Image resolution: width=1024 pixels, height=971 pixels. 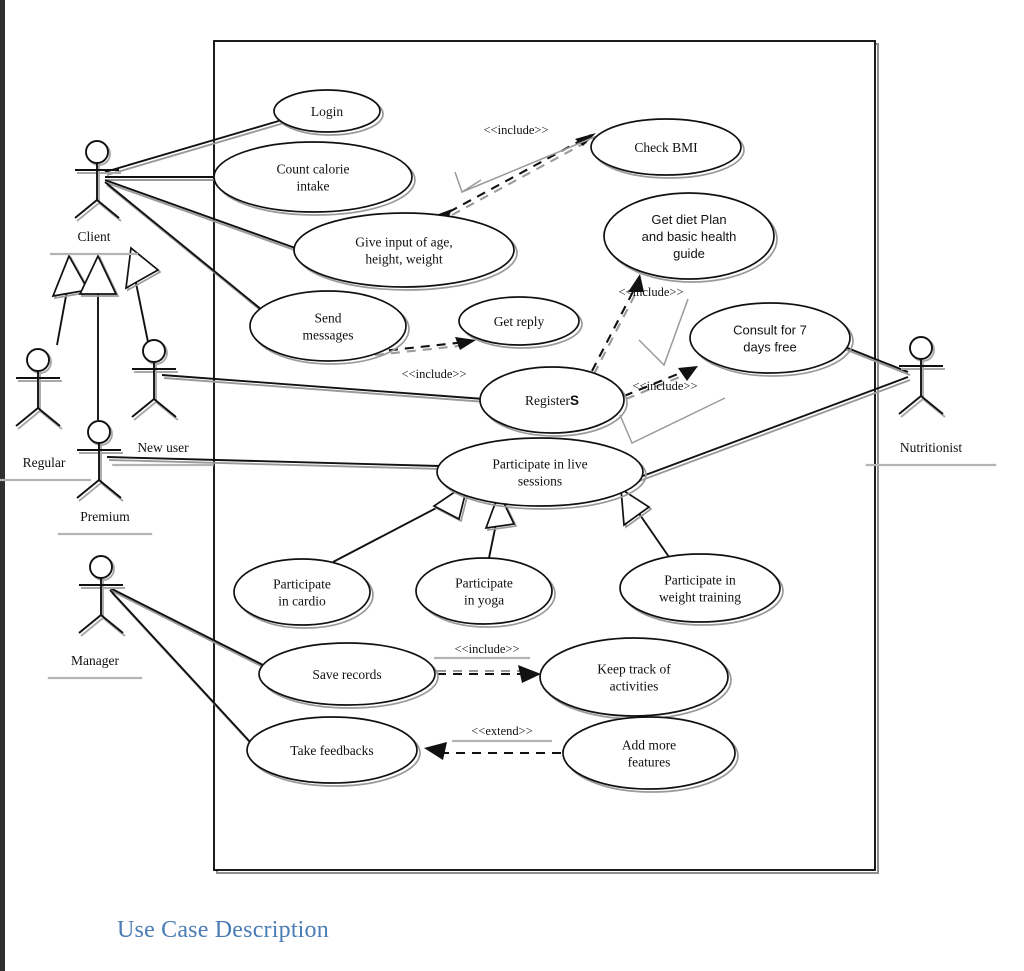 What do you see at coordinates (331, 750) in the screenshot?
I see `use-case-label: Take feedbacks` at bounding box center [331, 750].